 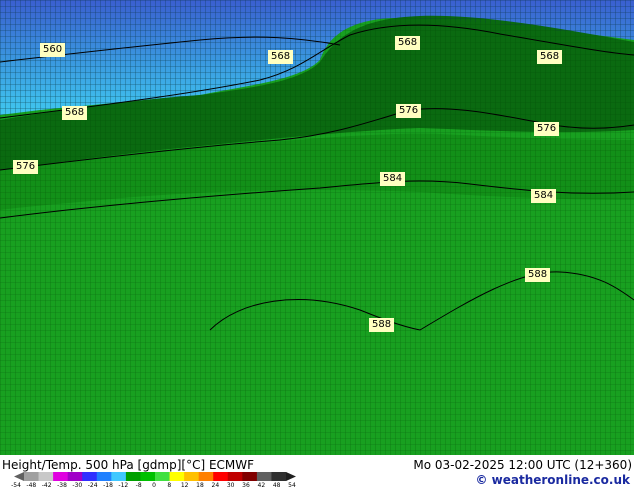 What do you see at coordinates (215, 485) in the screenshot?
I see `colorbar-tick-label: 24` at bounding box center [215, 485].